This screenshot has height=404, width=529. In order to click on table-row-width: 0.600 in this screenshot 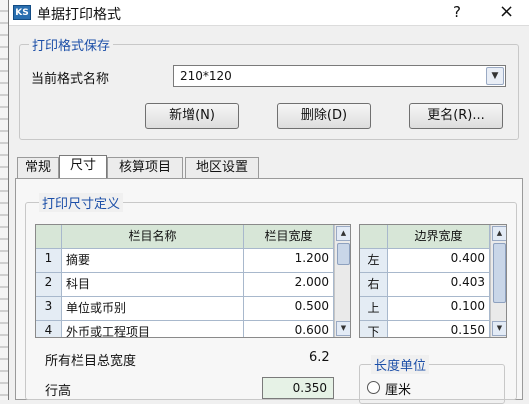, I will do `click(289, 329)`.